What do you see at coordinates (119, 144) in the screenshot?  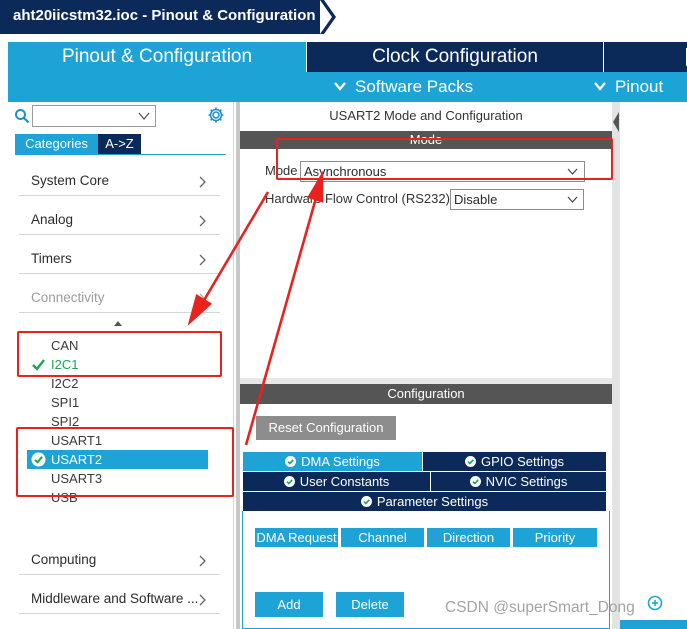 I see `a-to-z-button: A->Z` at bounding box center [119, 144].